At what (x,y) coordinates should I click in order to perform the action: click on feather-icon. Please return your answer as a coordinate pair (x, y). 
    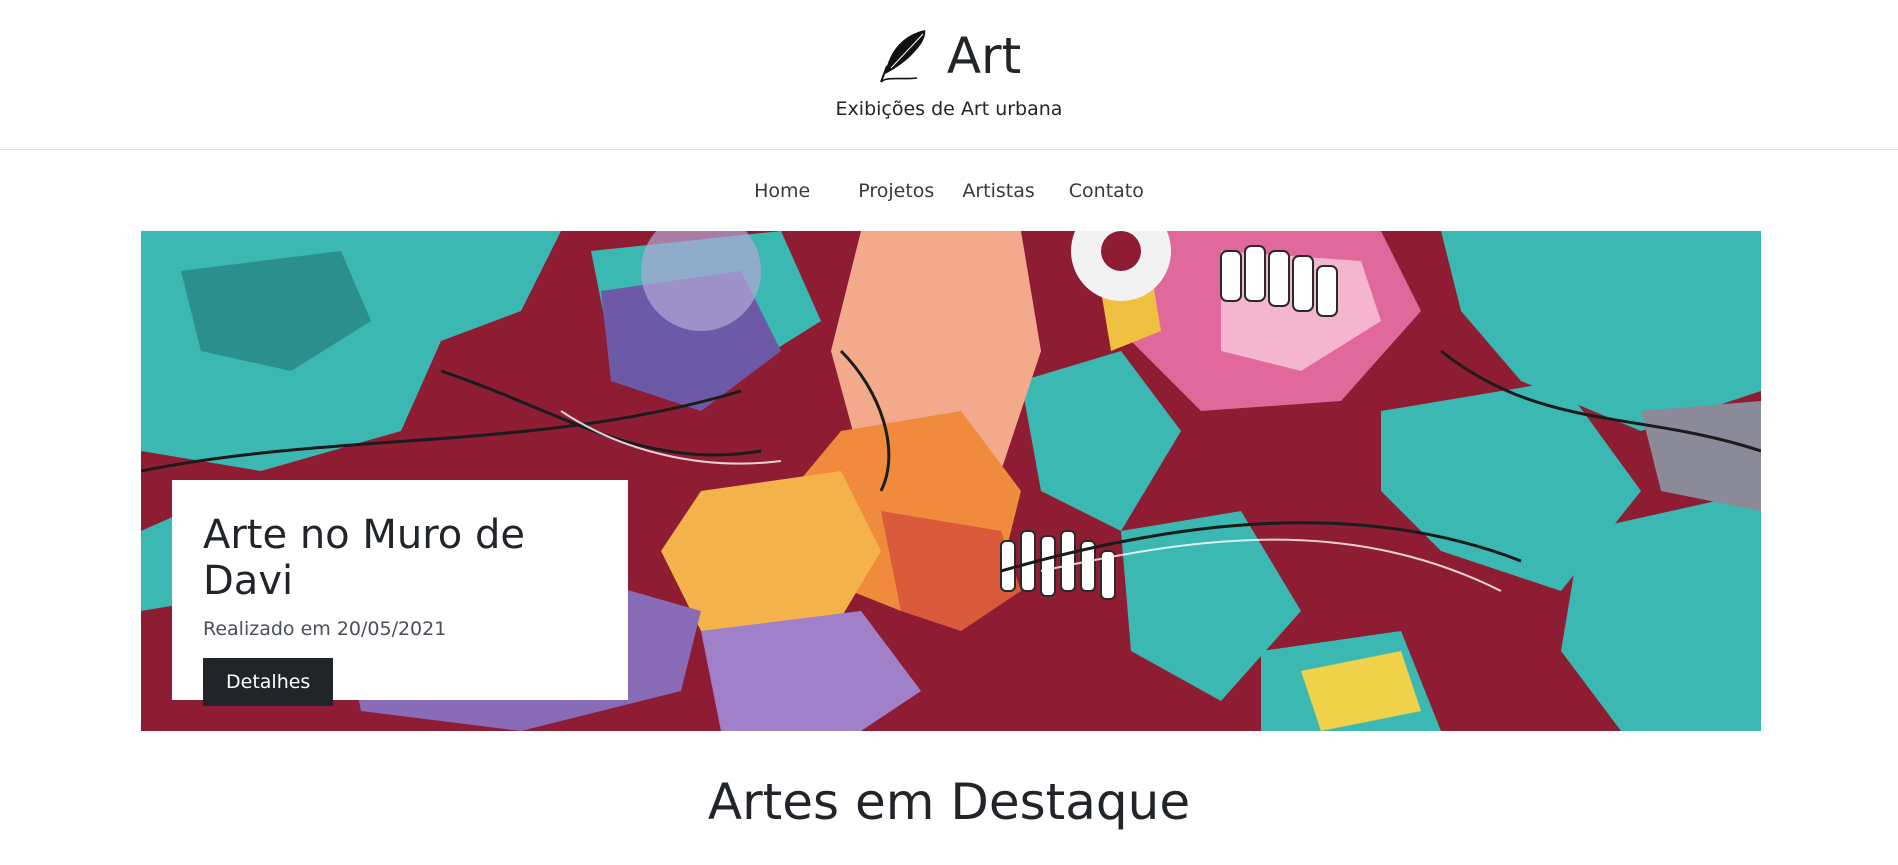
    Looking at the image, I should click on (903, 56).